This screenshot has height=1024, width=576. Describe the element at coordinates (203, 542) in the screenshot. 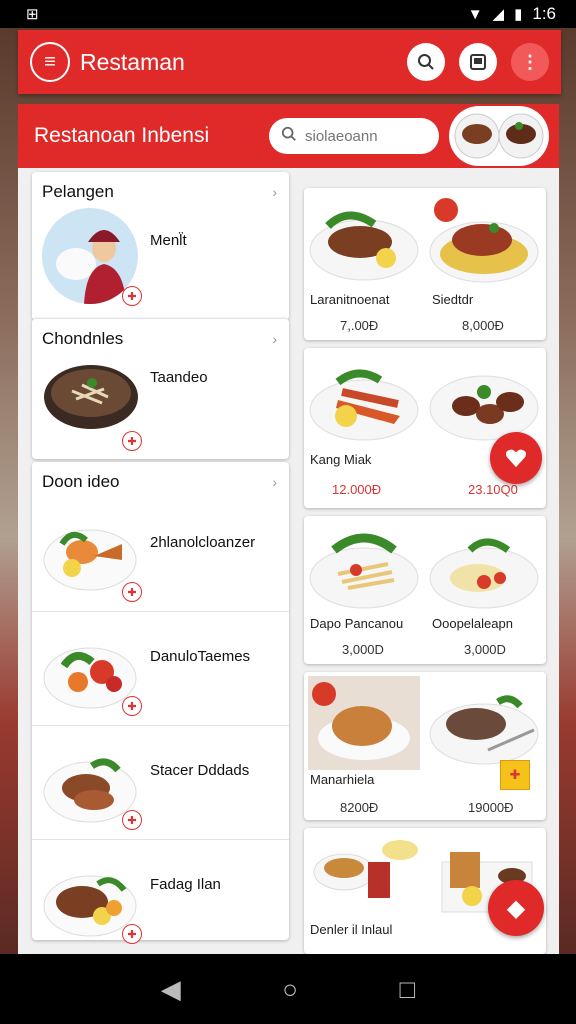

I see `dish-name: 2hlanolcloanzer` at that location.